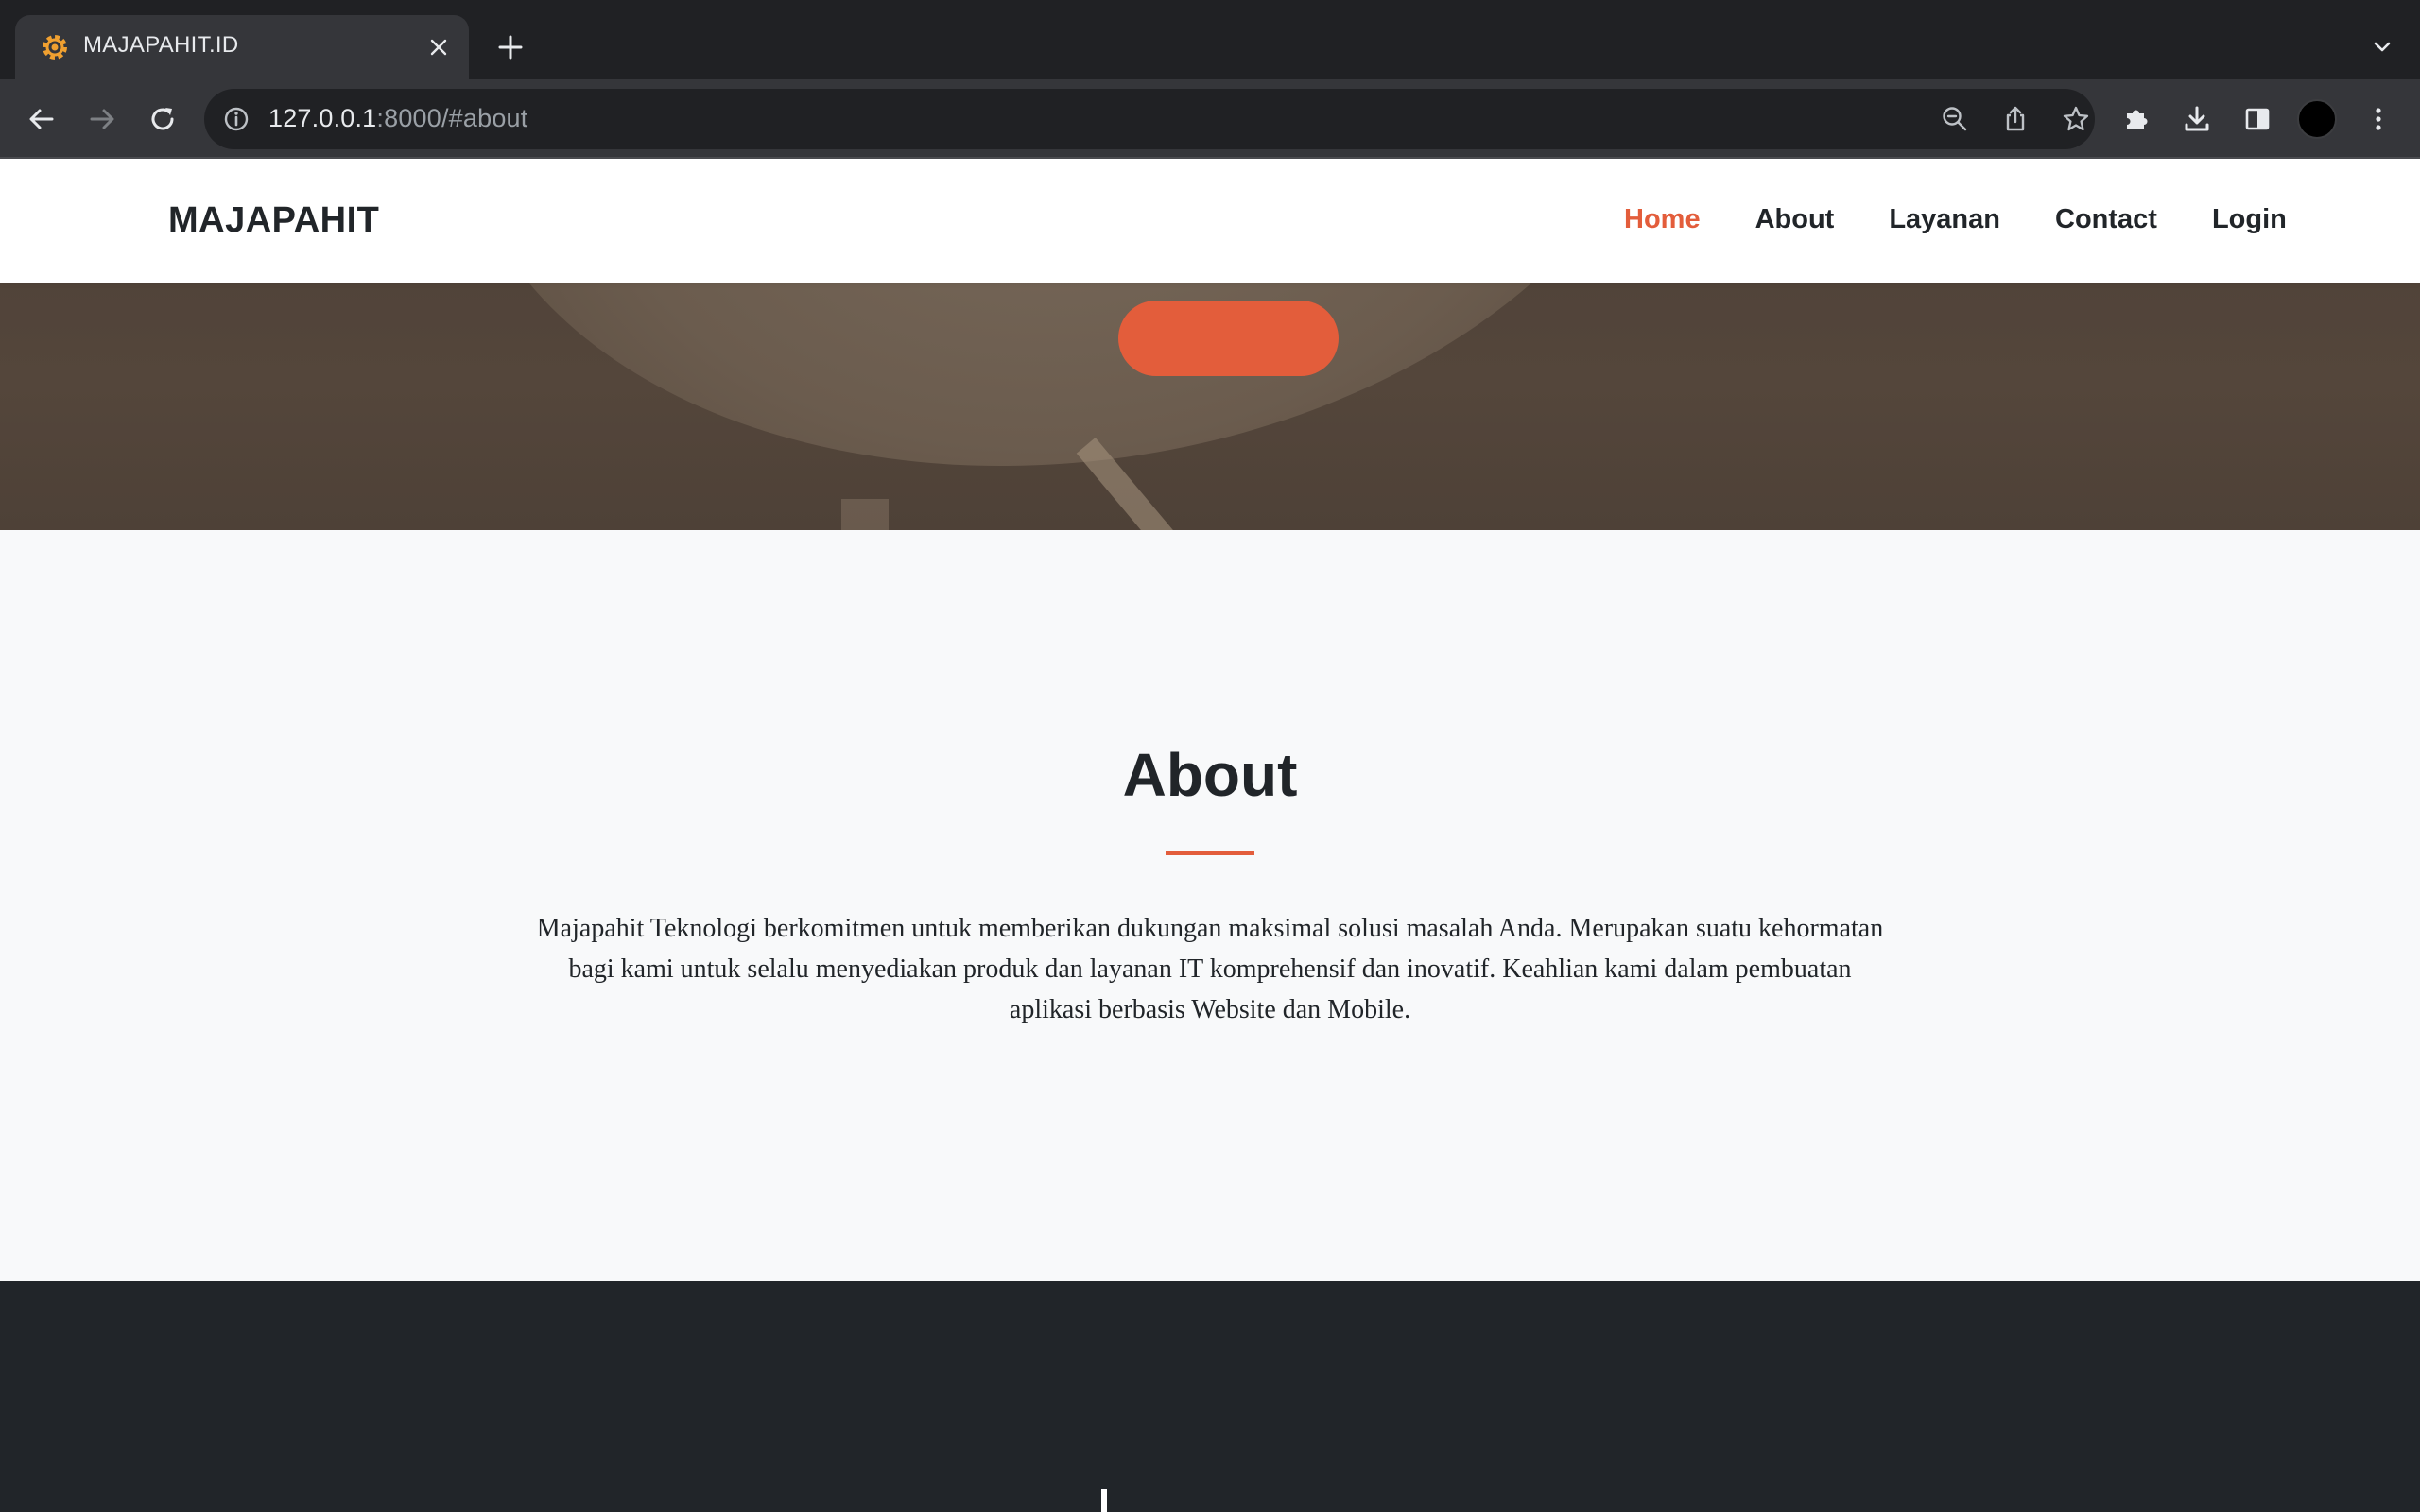 Image resolution: width=2420 pixels, height=1512 pixels. Describe the element at coordinates (1944, 219) in the screenshot. I see `nav-link-layanan: Layanan` at that location.